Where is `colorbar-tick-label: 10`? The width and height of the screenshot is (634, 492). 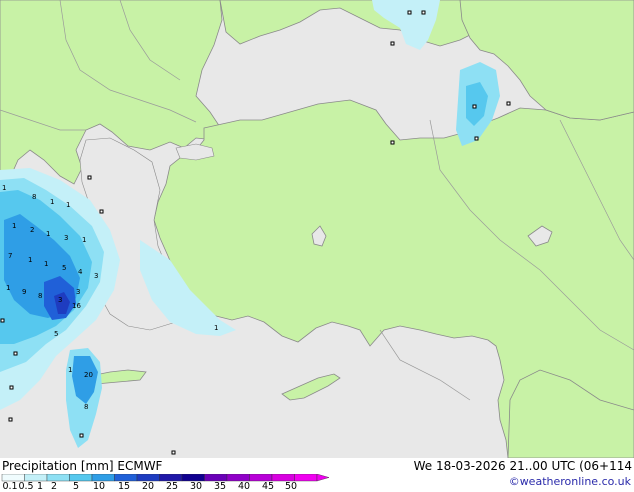
colorbar-tick-label: 10 is located at coordinates (99, 486).